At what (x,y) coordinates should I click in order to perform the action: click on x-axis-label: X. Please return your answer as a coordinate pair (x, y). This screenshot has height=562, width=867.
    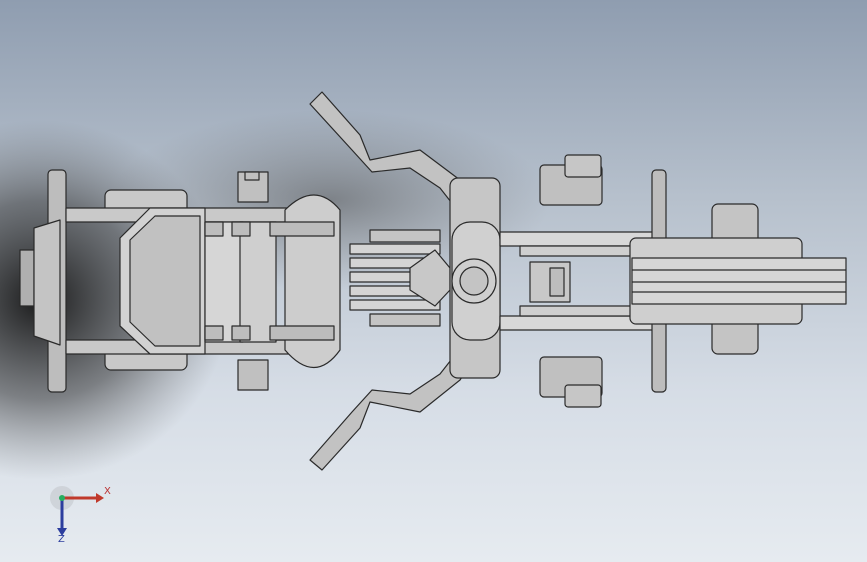
    Looking at the image, I should click on (107, 491).